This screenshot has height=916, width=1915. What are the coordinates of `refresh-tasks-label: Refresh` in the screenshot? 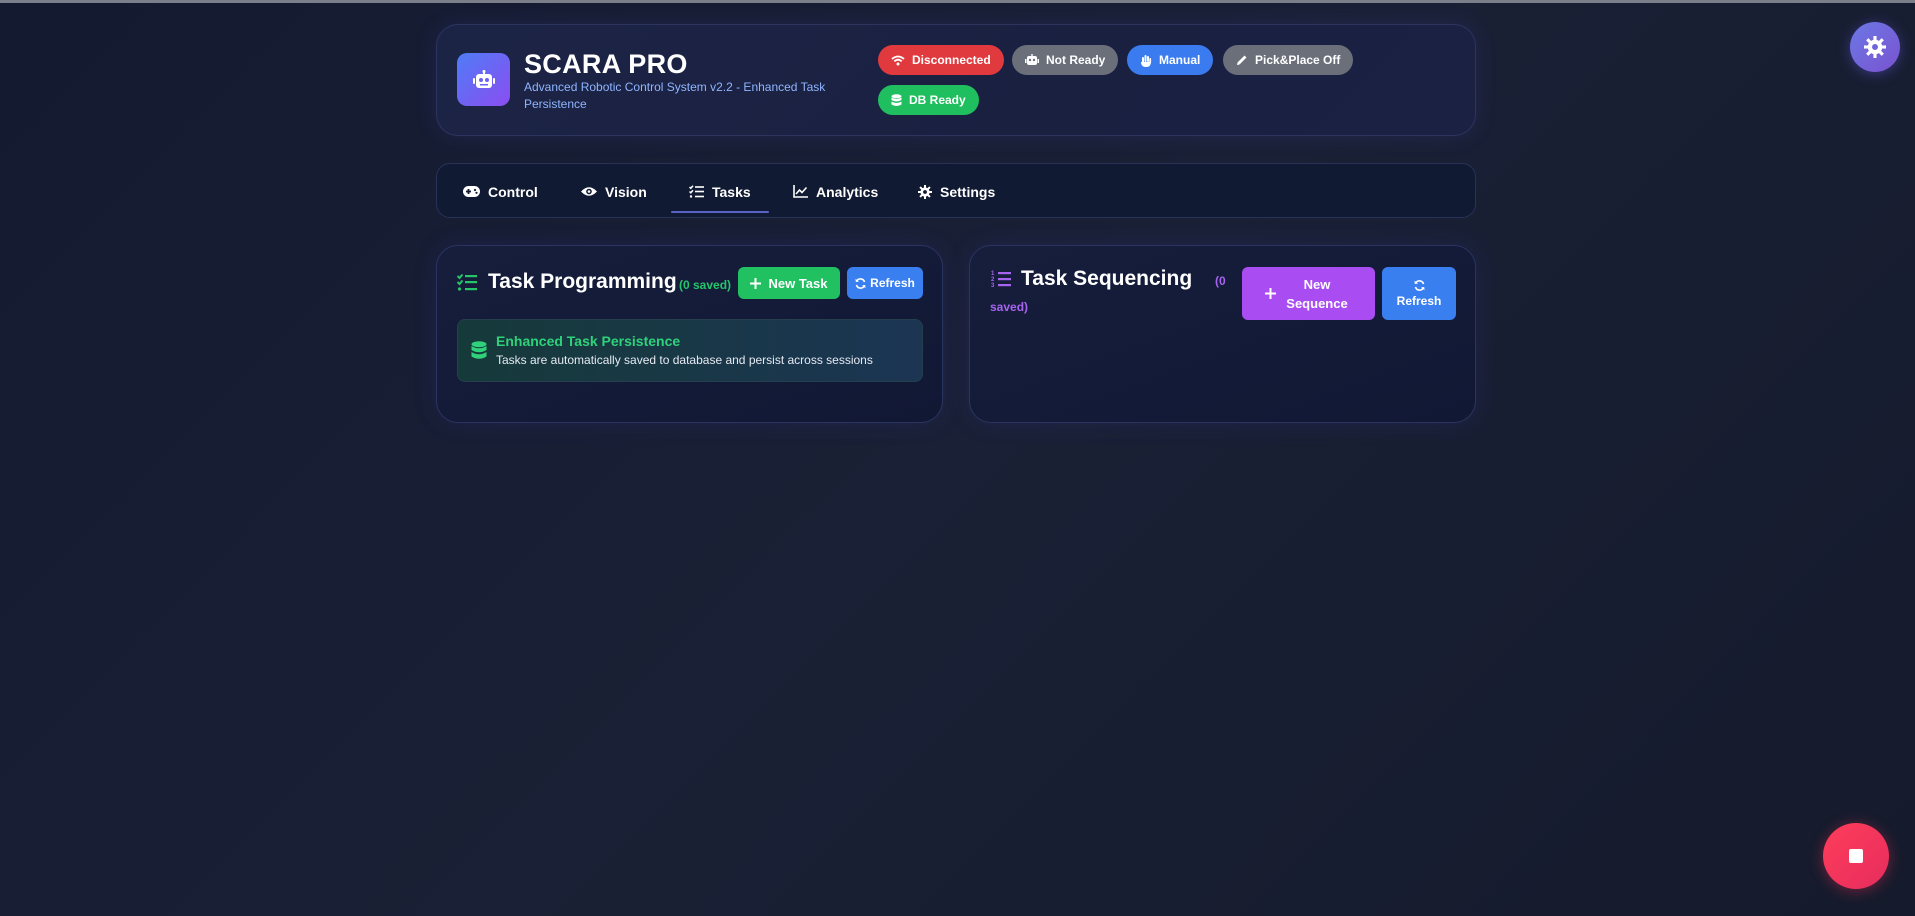 It's located at (892, 283).